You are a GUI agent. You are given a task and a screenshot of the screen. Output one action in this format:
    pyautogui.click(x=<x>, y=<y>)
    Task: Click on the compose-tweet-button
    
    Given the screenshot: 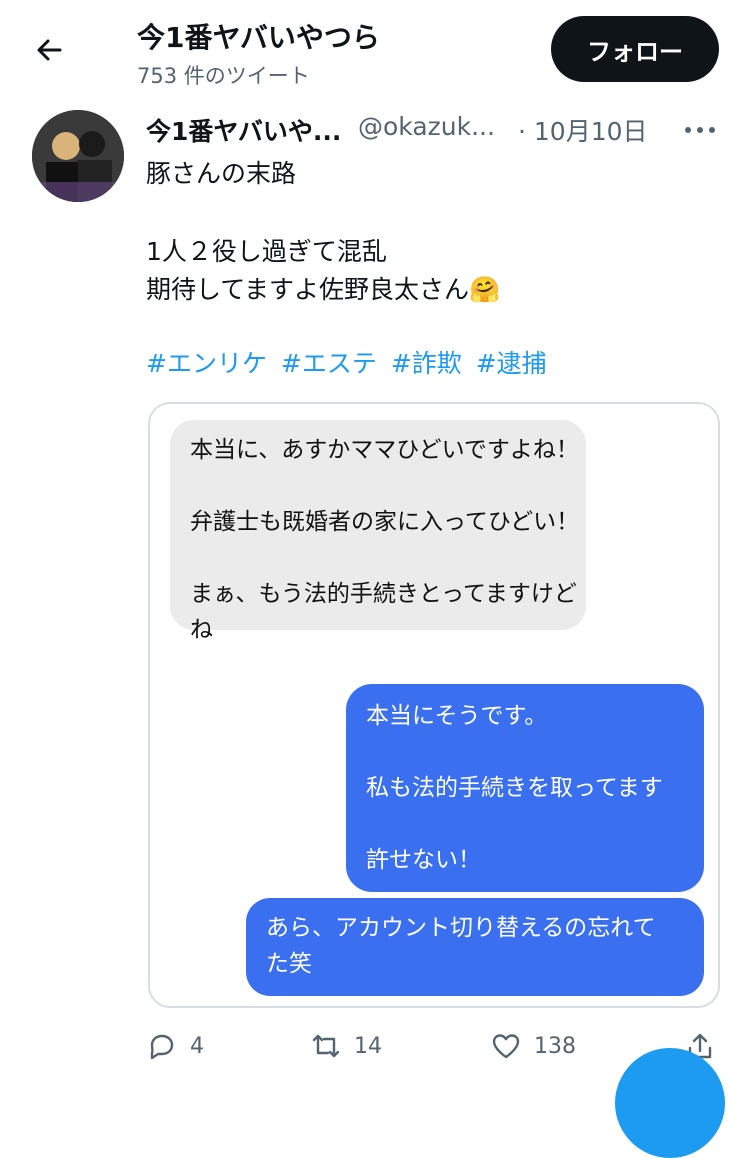 What is the action you would take?
    pyautogui.click(x=670, y=1103)
    